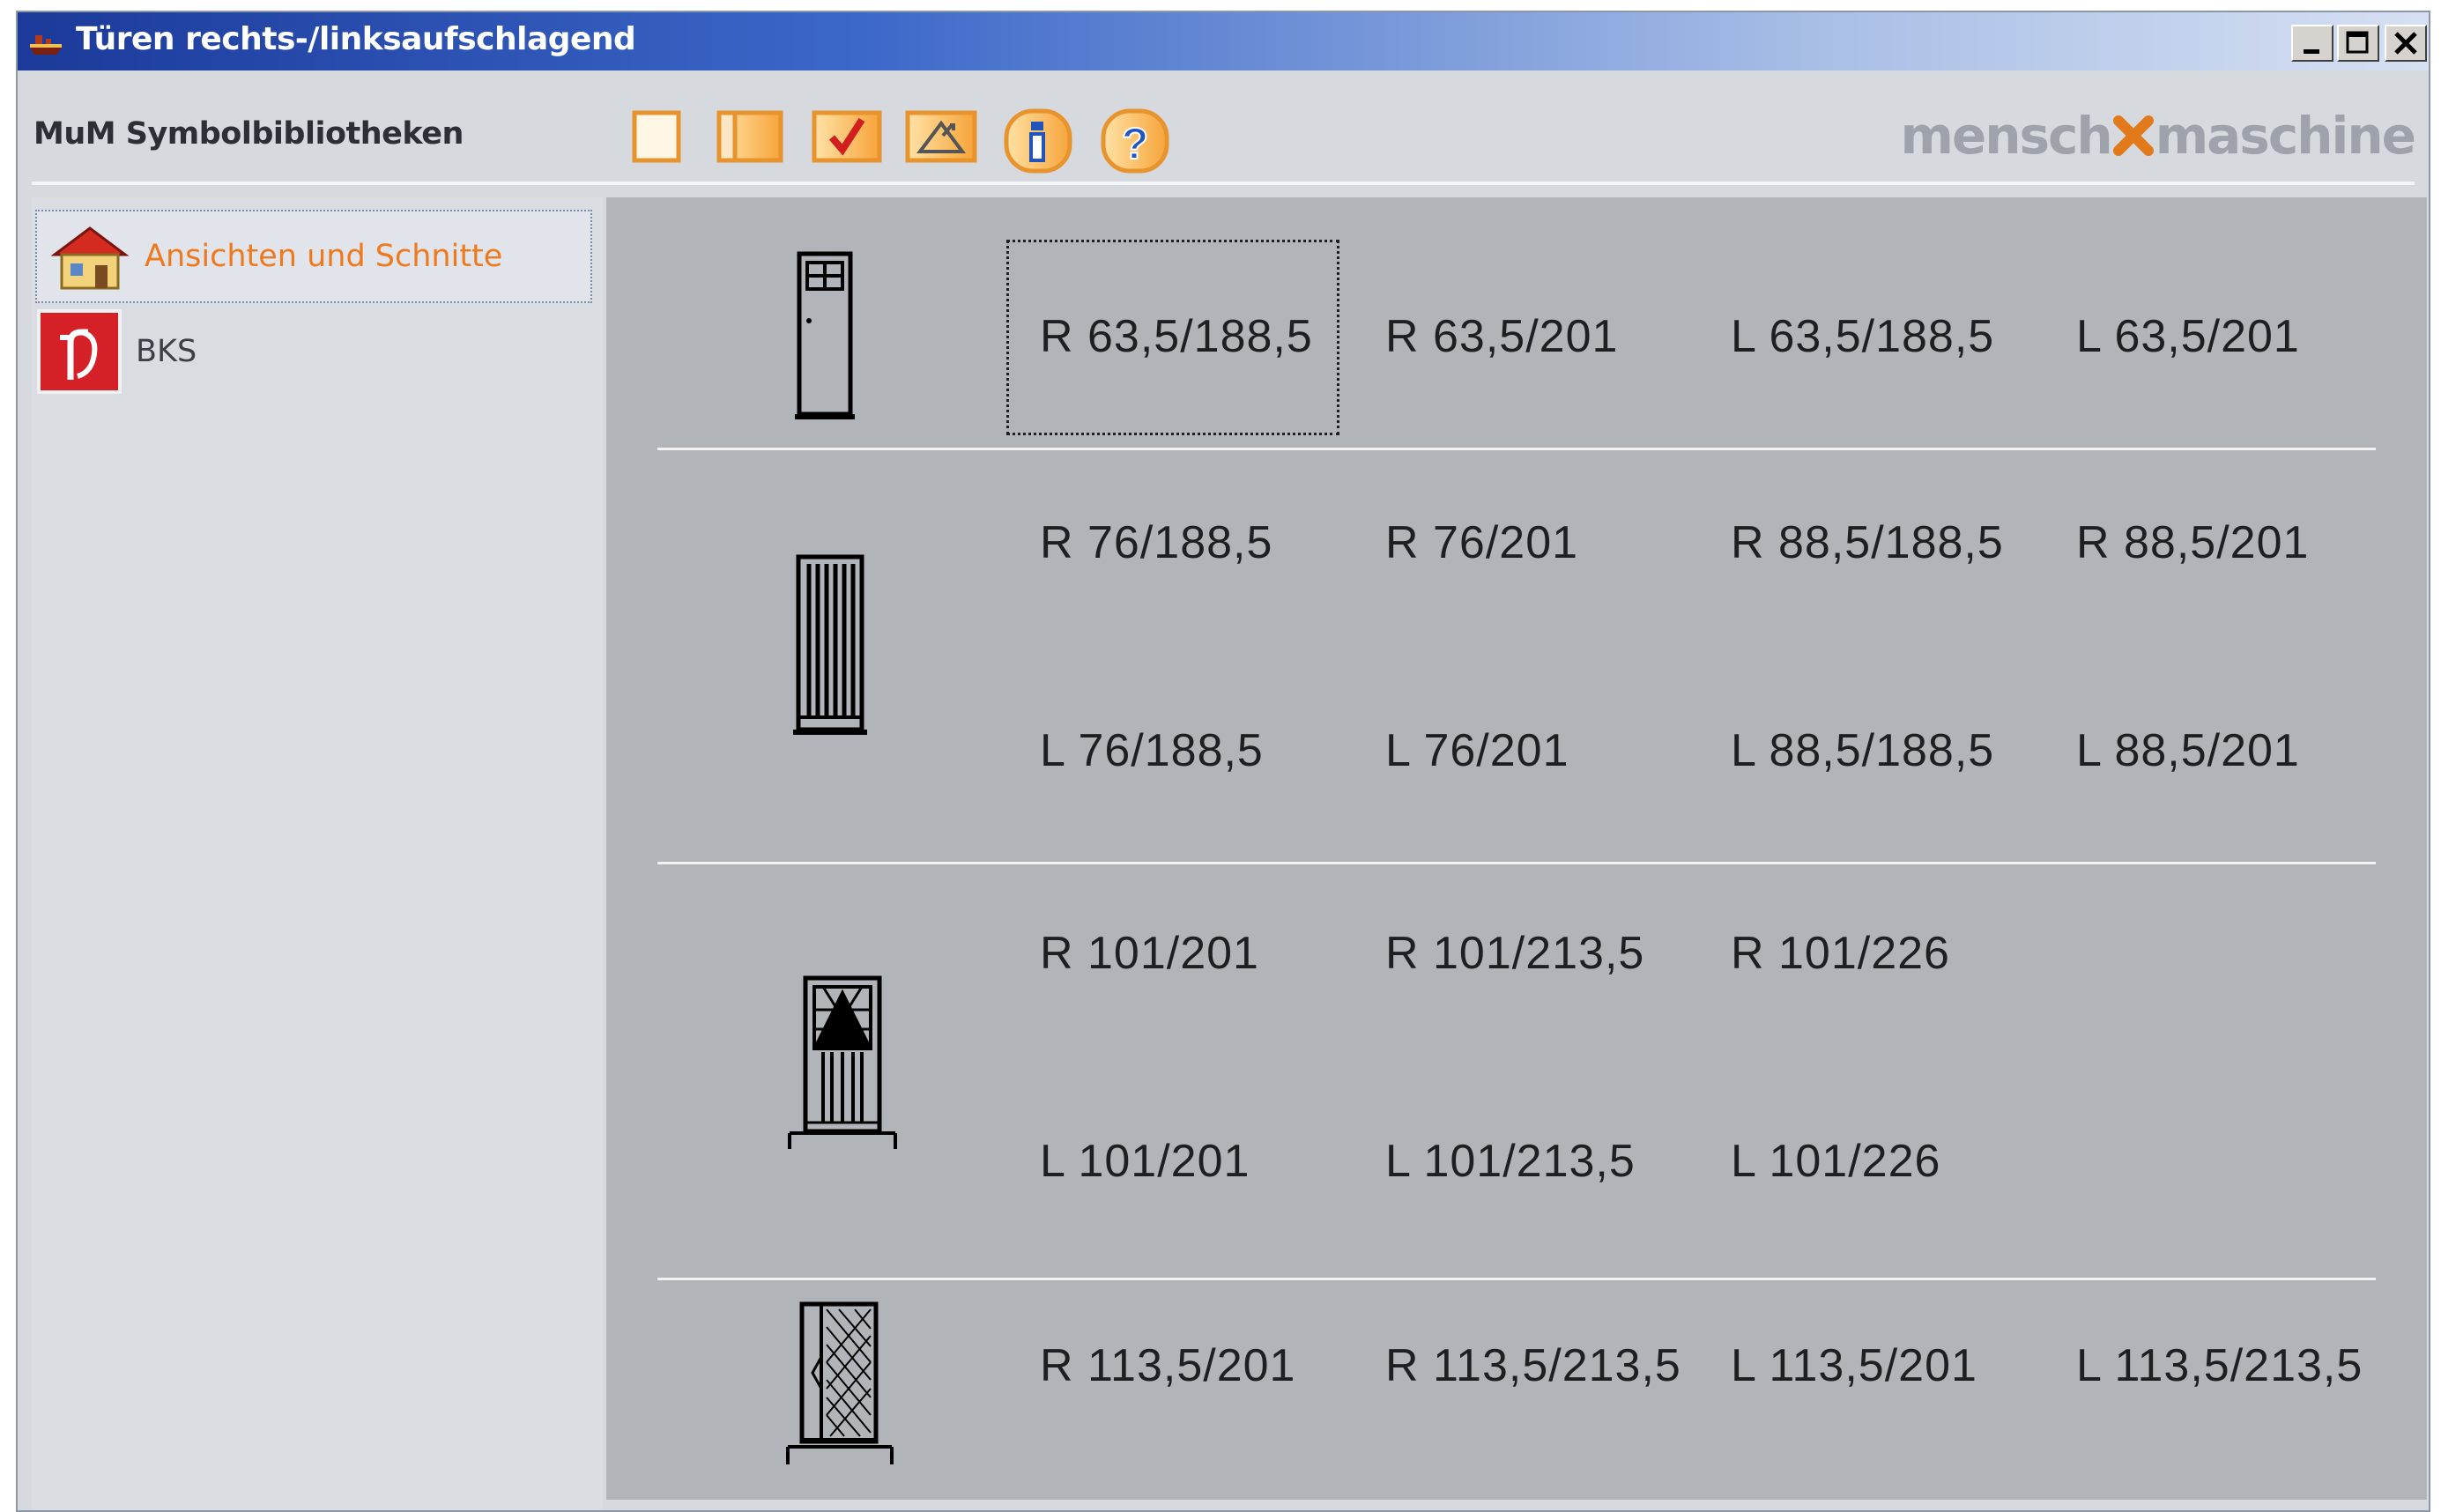 Image resolution: width=2441 pixels, height=1512 pixels. I want to click on blank-page-icon, so click(658, 136).